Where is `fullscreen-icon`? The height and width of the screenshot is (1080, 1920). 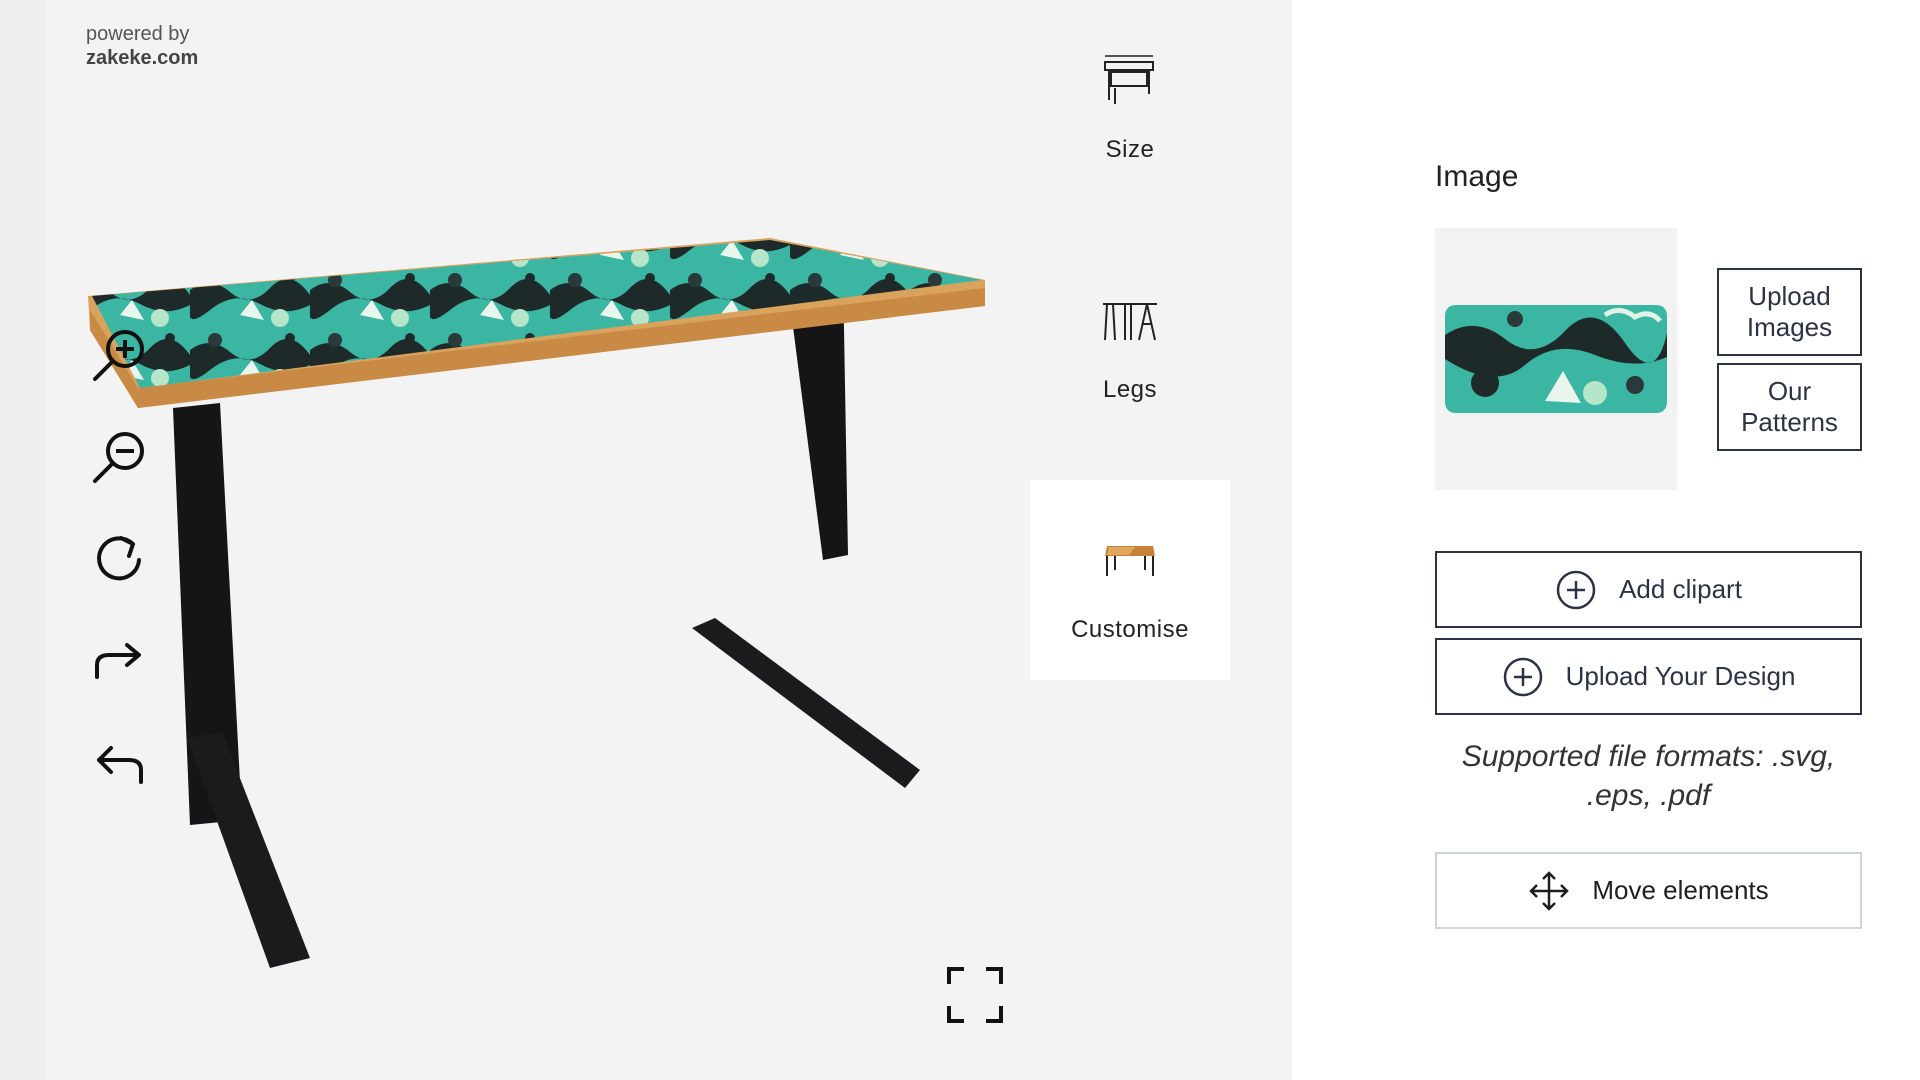 fullscreen-icon is located at coordinates (975, 995).